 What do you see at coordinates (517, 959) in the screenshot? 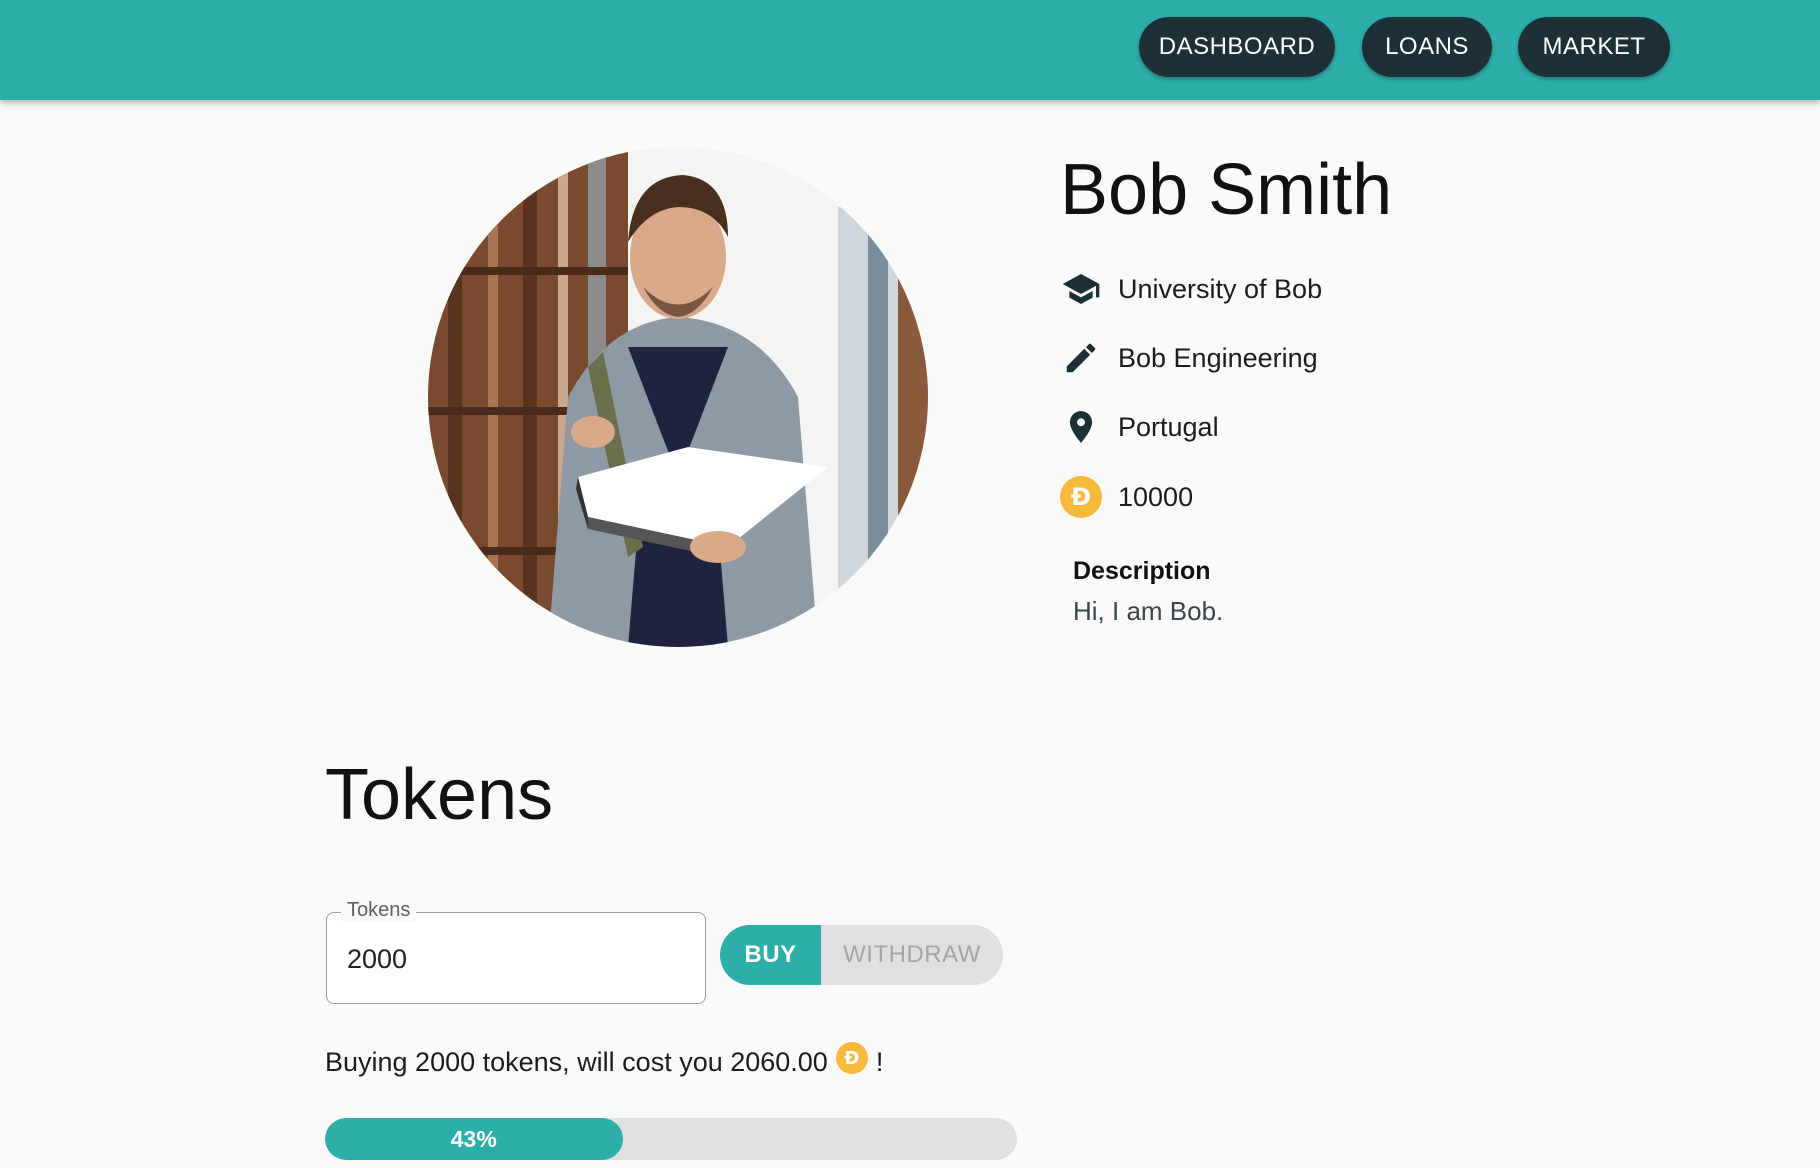
I see `tokens-input` at bounding box center [517, 959].